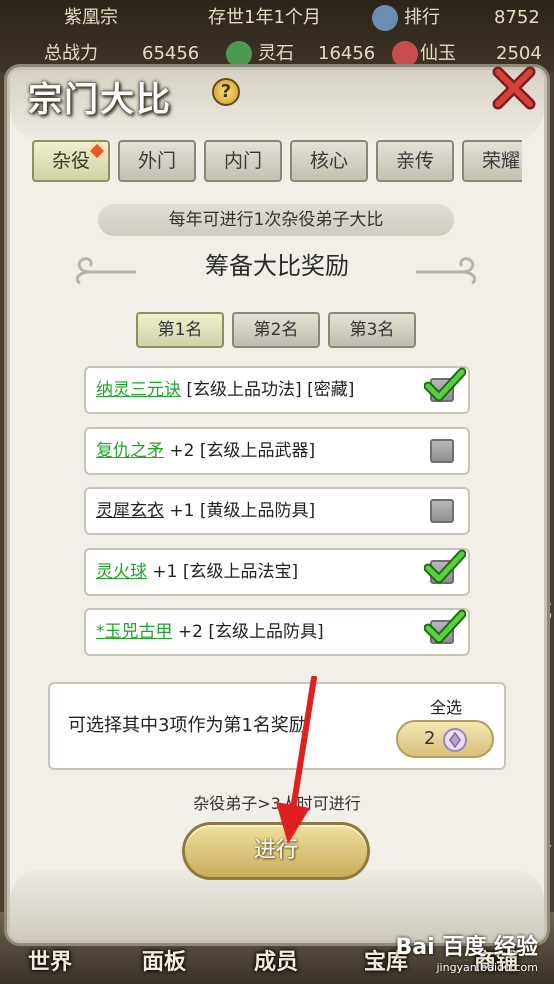 This screenshot has height=984, width=554. What do you see at coordinates (329, 161) in the screenshot?
I see `tab-core: 核心` at bounding box center [329, 161].